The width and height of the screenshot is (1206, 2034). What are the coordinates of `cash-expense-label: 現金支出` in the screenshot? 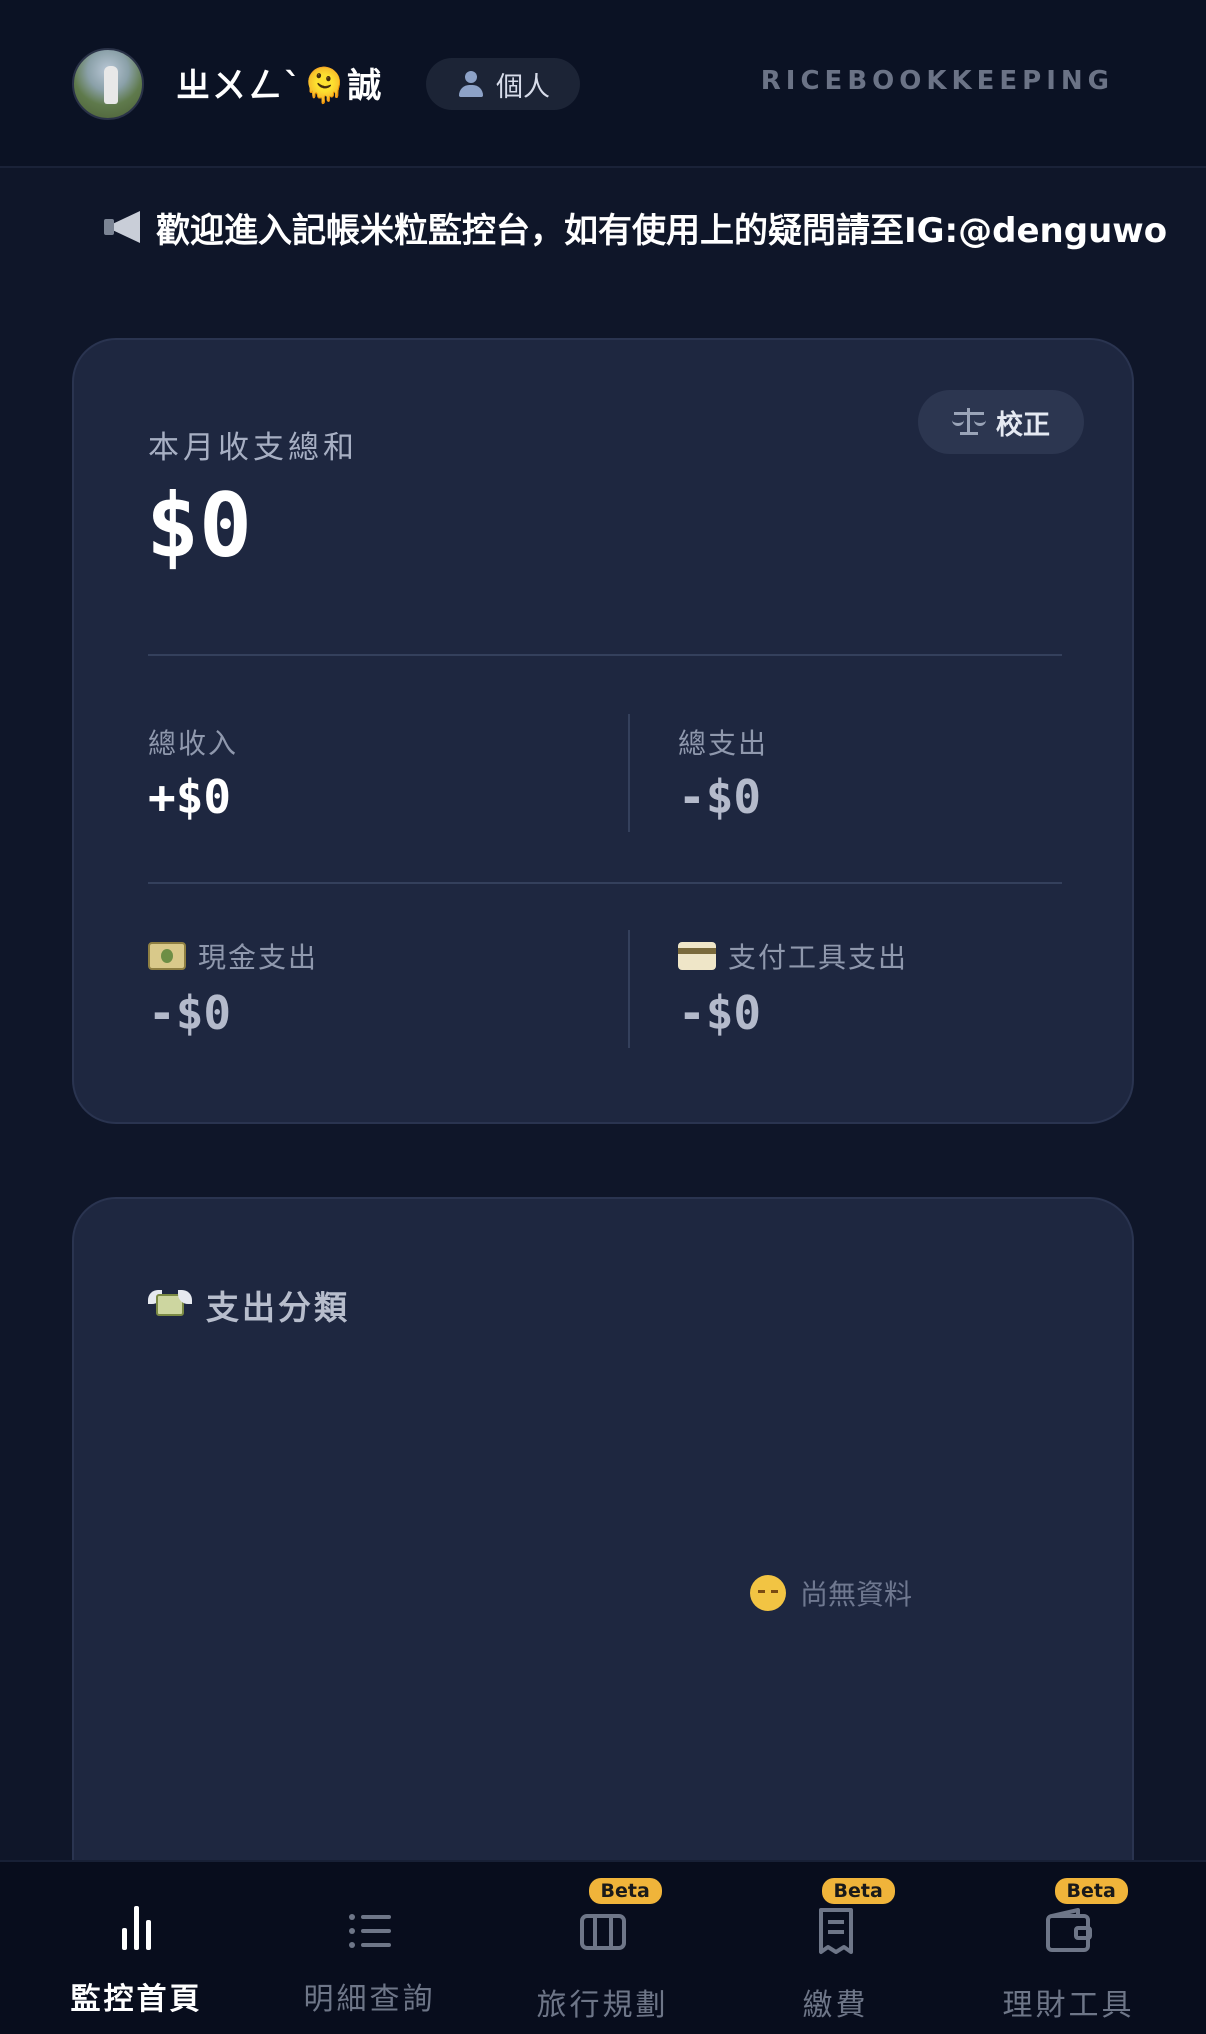 It's located at (233, 956).